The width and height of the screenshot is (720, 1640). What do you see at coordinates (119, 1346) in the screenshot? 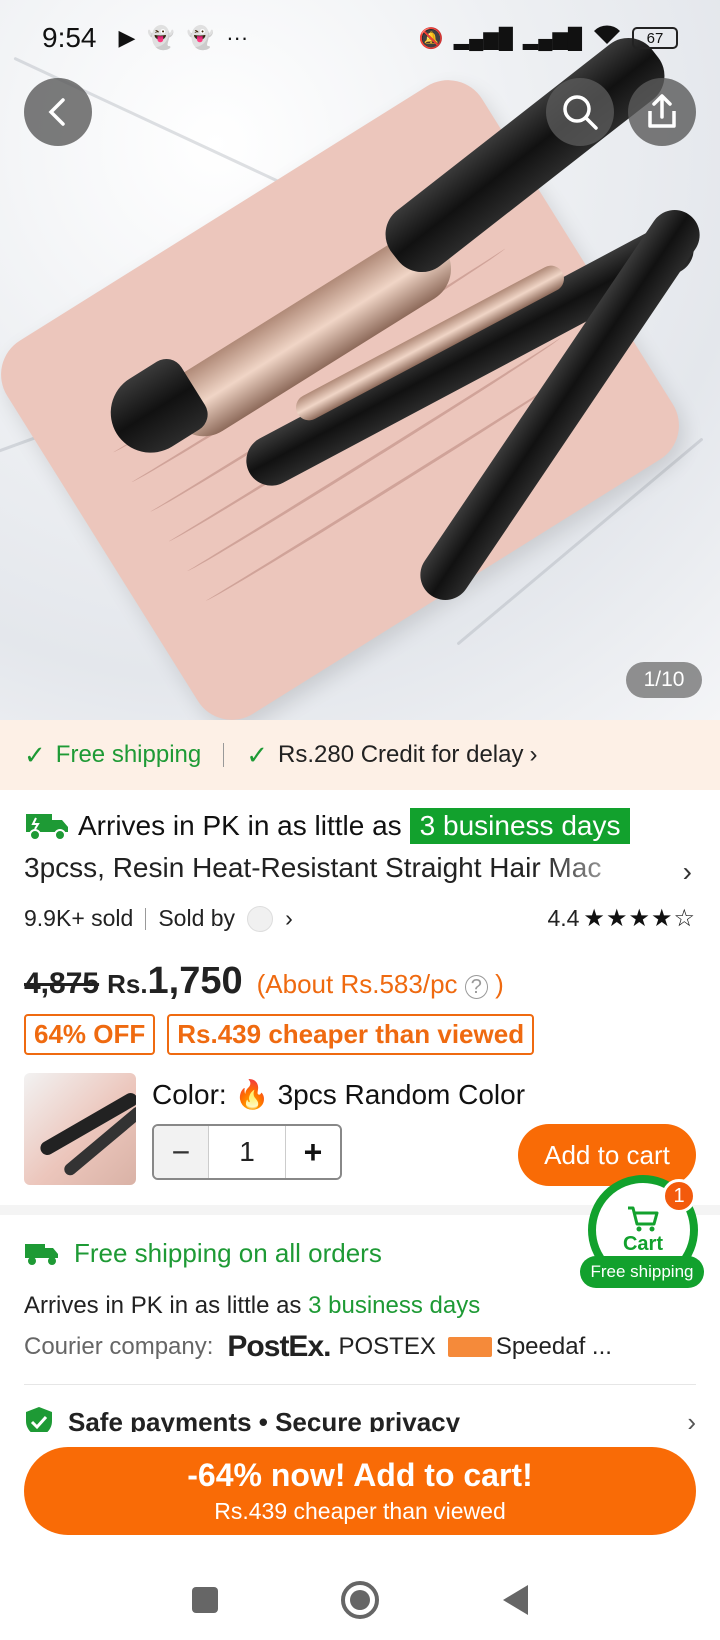
I see `courier-label: Courier company:` at bounding box center [119, 1346].